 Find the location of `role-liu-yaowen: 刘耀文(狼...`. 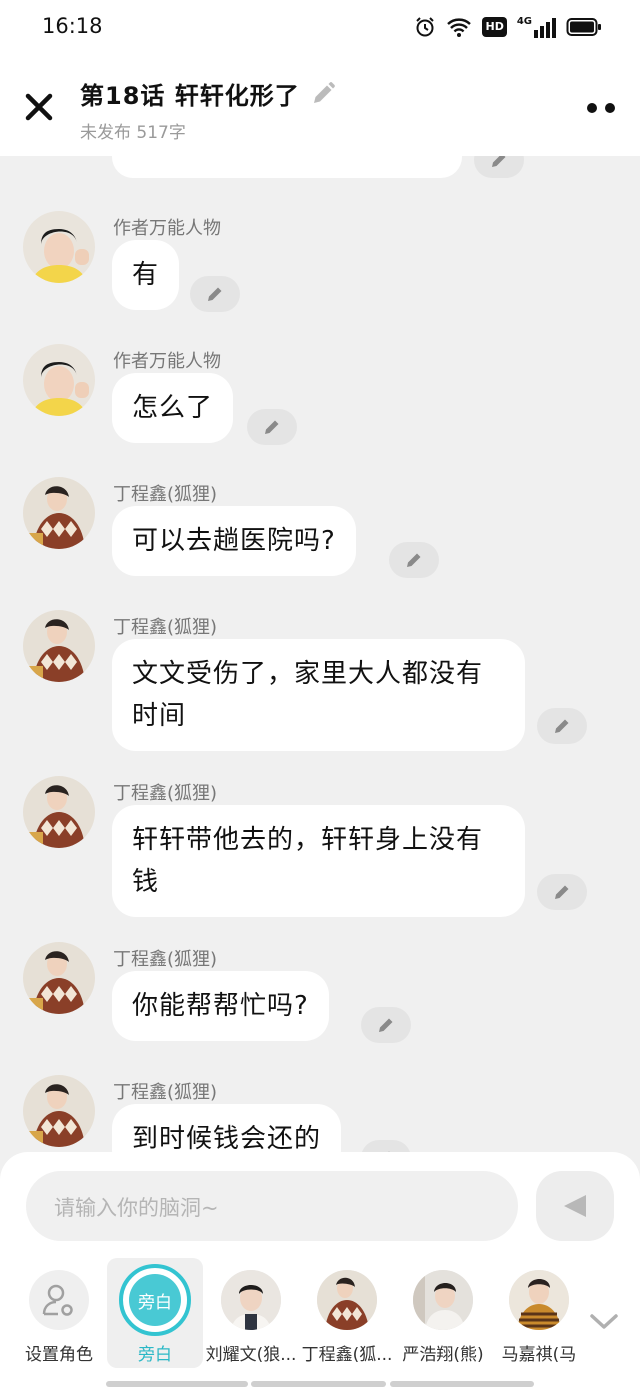

role-liu-yaowen: 刘耀文(狼... is located at coordinates (251, 1313).